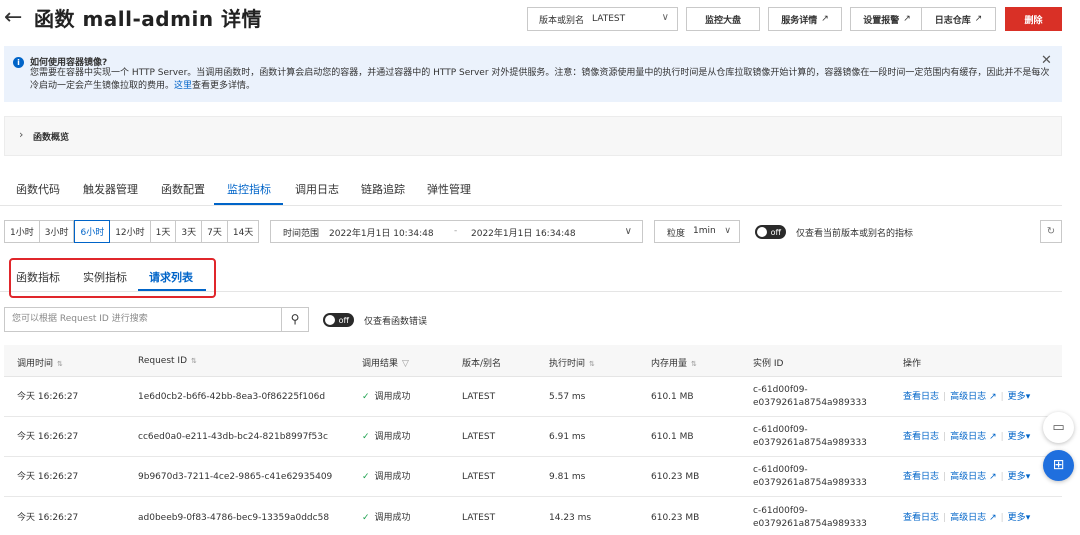 The width and height of the screenshot is (1080, 535). I want to click on close-icon: ✕, so click(1046, 60).